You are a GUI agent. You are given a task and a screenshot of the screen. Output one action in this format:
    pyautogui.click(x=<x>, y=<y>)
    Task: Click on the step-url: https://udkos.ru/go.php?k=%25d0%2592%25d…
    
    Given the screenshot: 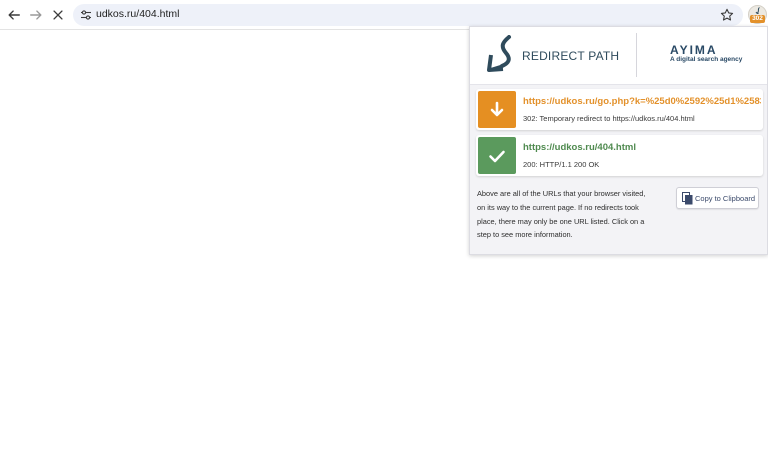 What is the action you would take?
    pyautogui.click(x=642, y=101)
    